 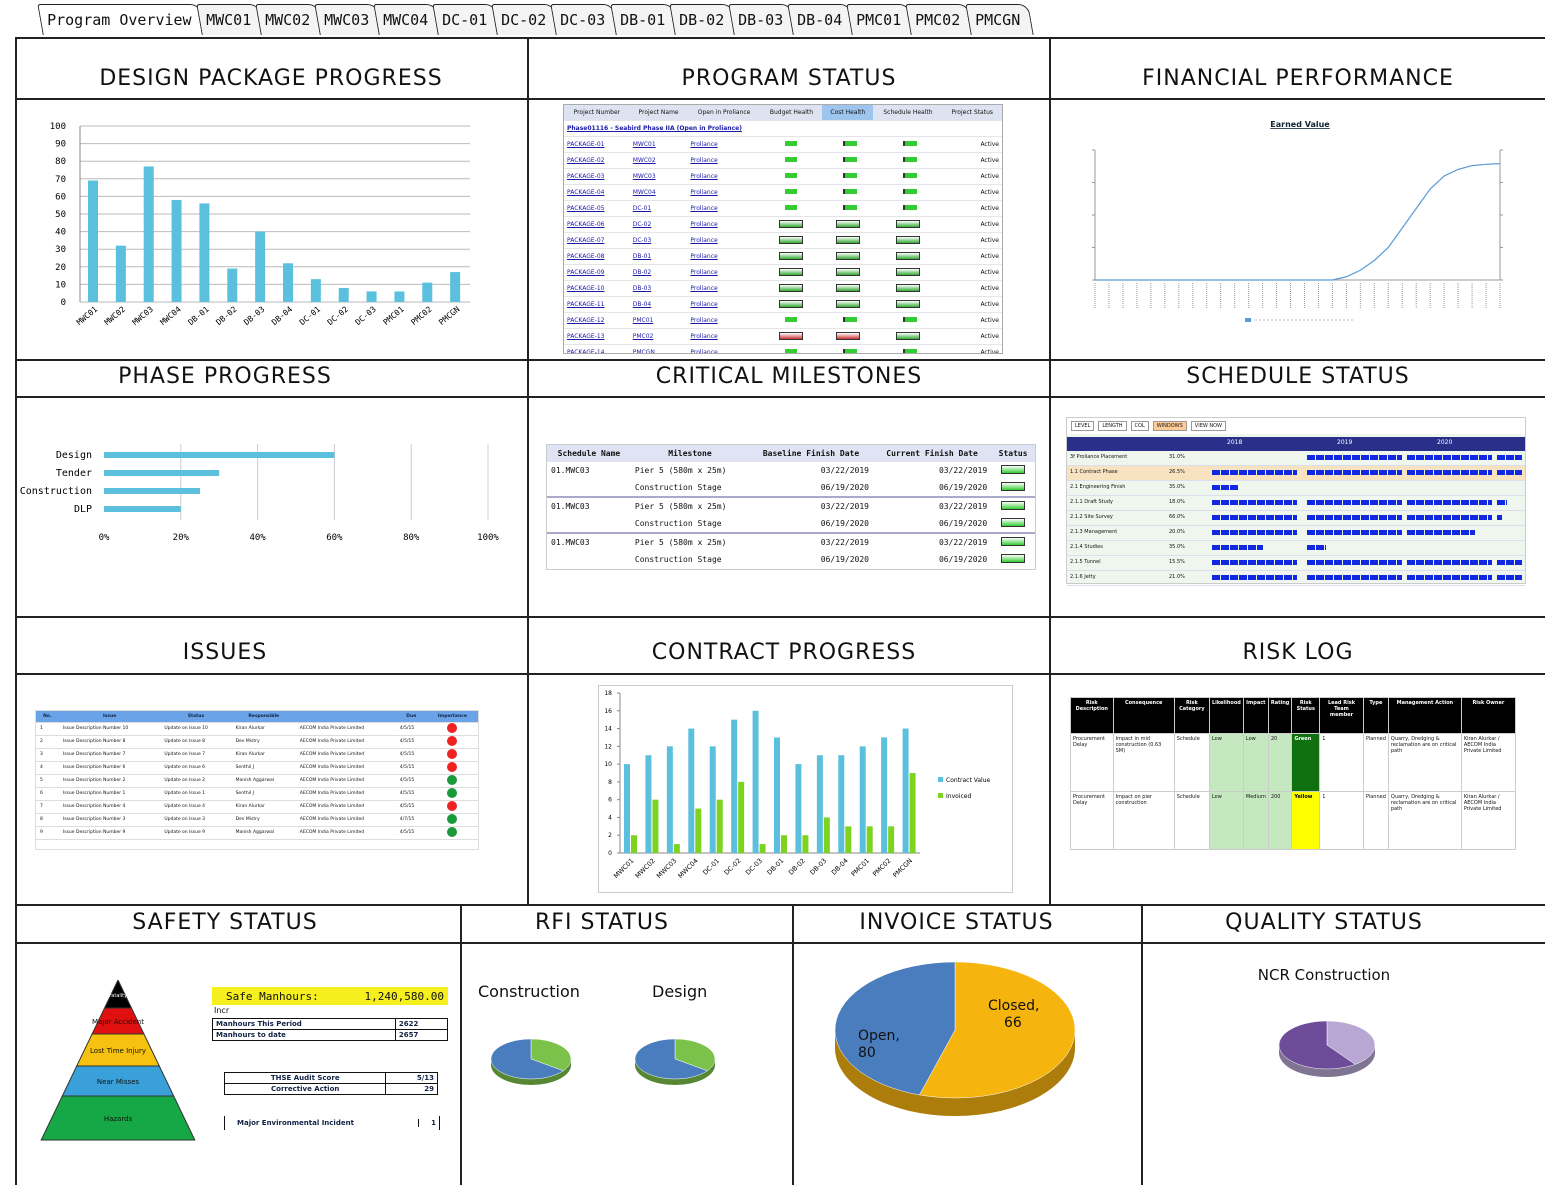 What do you see at coordinates (452, 755) in the screenshot?
I see `importance-cell` at bounding box center [452, 755].